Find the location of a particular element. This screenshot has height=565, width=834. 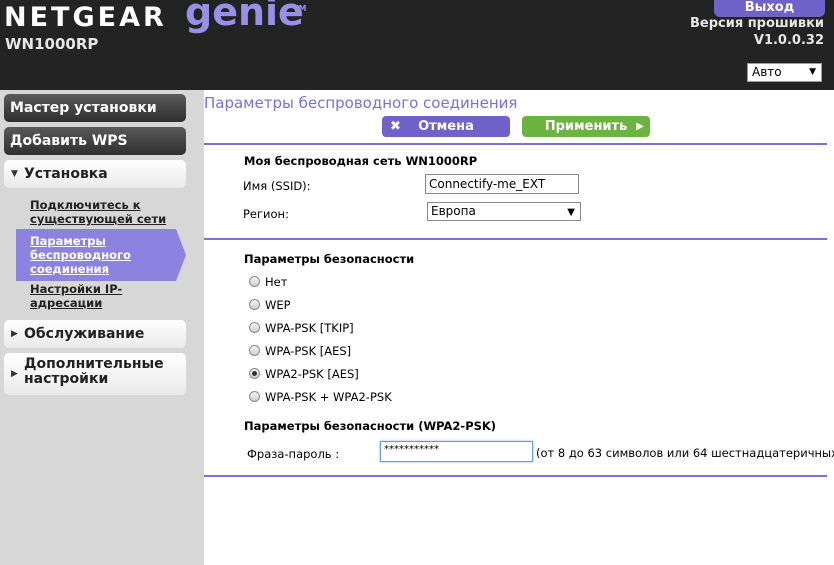

sidebar-item-maintenance-label: Обслуживание is located at coordinates (84, 334).